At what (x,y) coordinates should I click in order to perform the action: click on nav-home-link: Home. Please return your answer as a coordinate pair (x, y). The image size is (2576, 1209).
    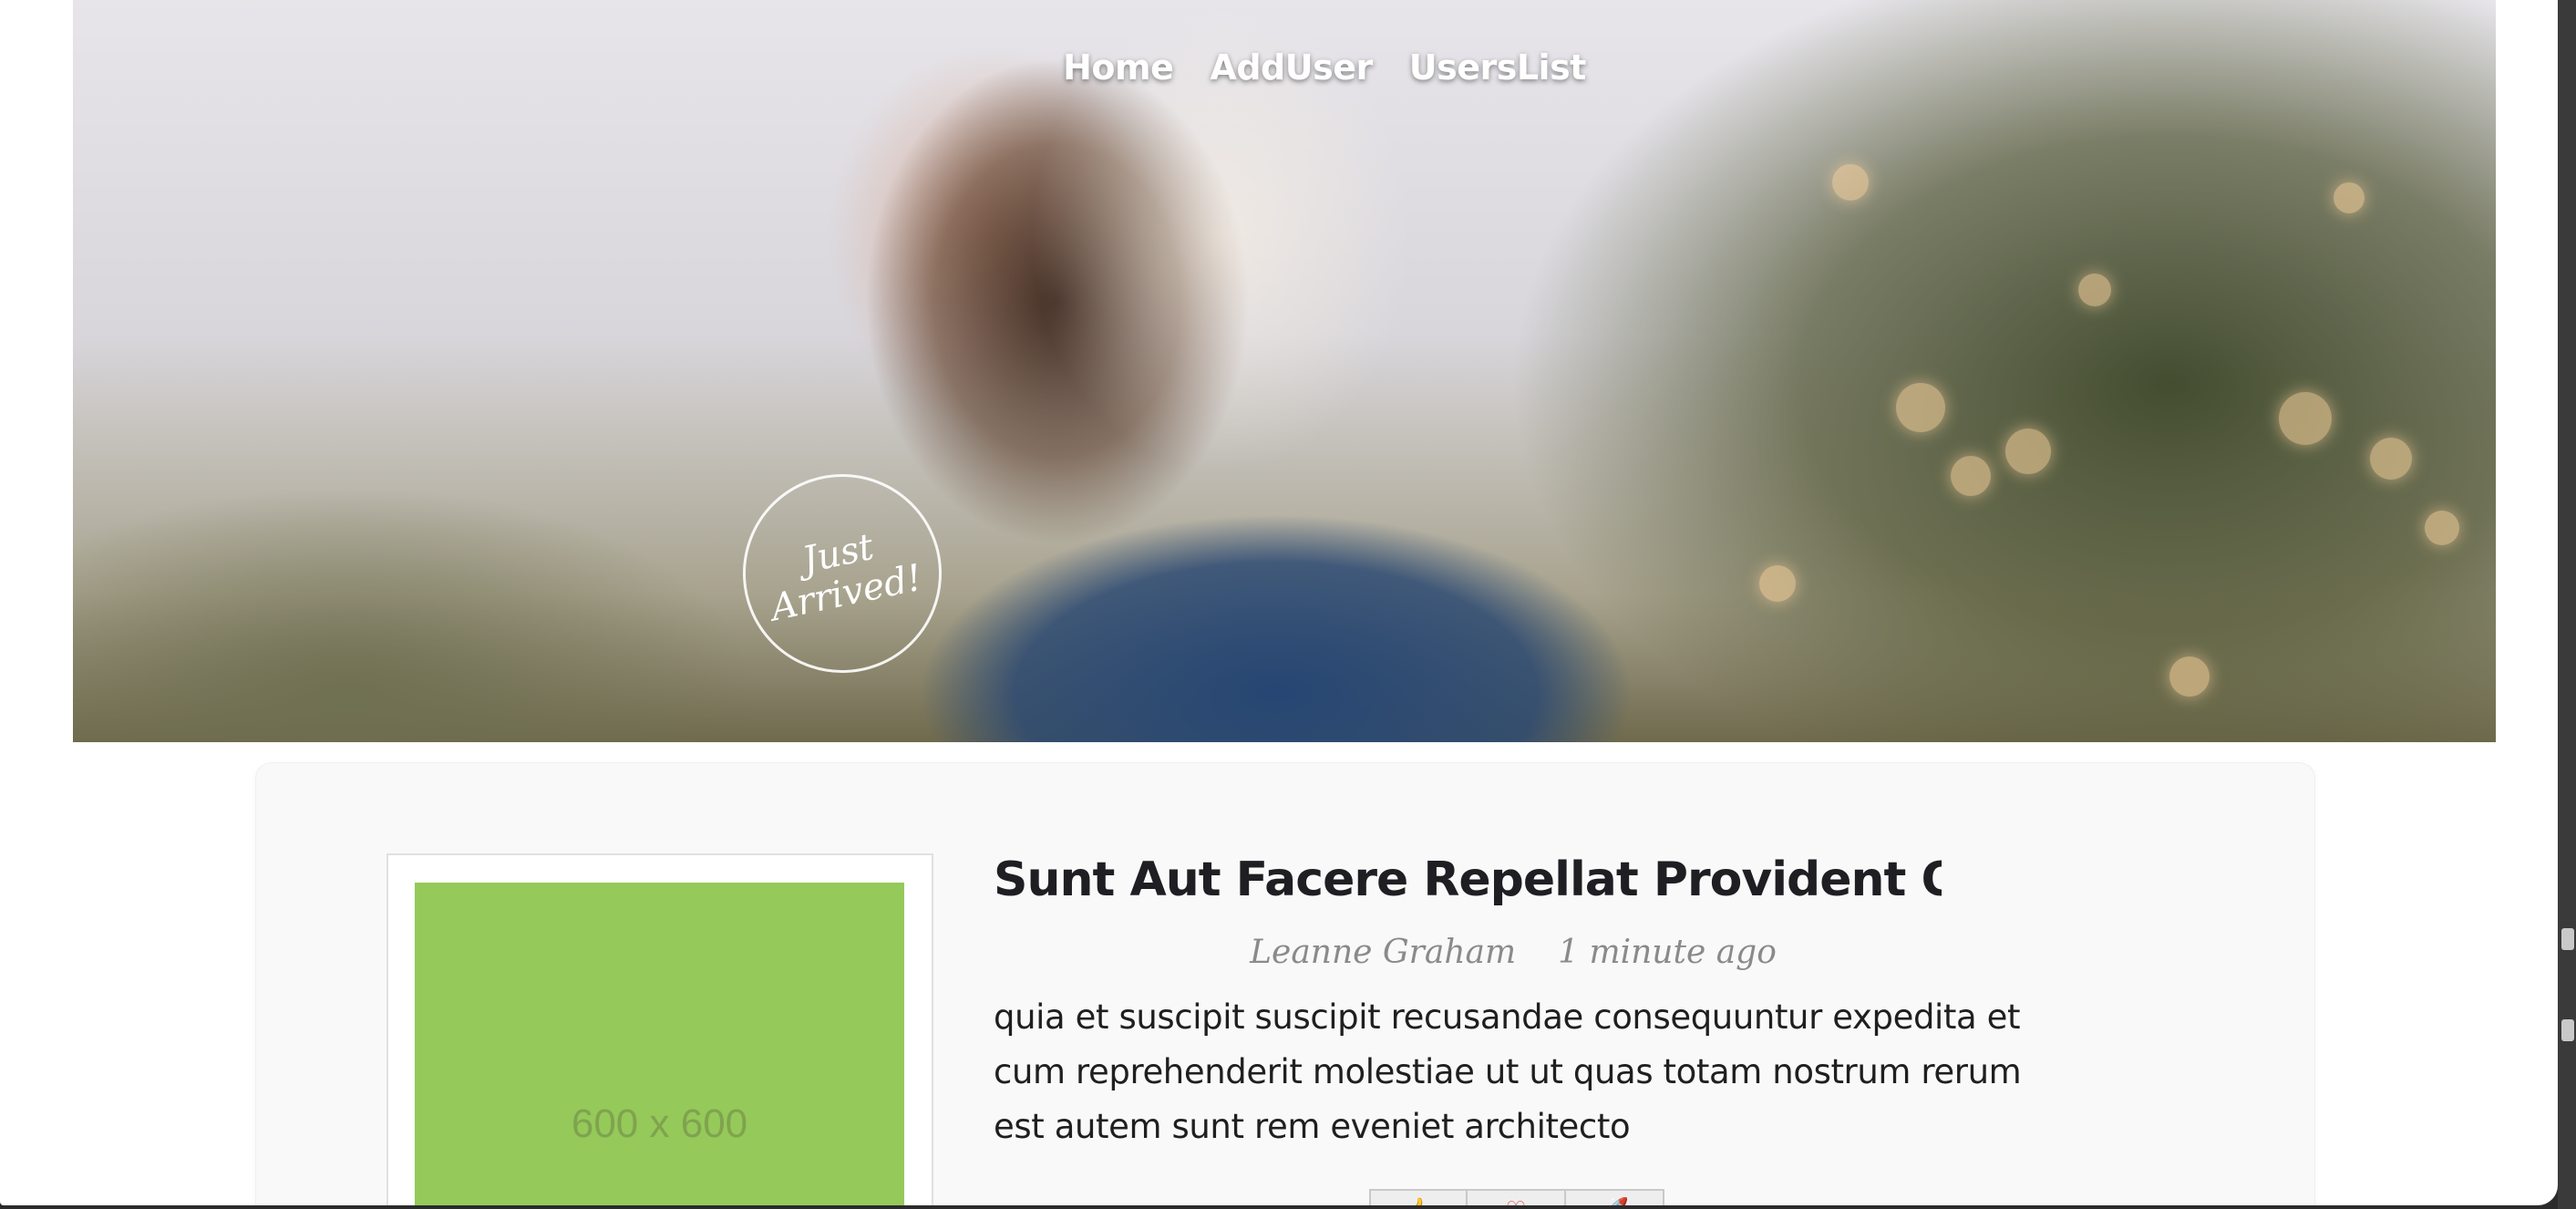
    Looking at the image, I should click on (1118, 67).